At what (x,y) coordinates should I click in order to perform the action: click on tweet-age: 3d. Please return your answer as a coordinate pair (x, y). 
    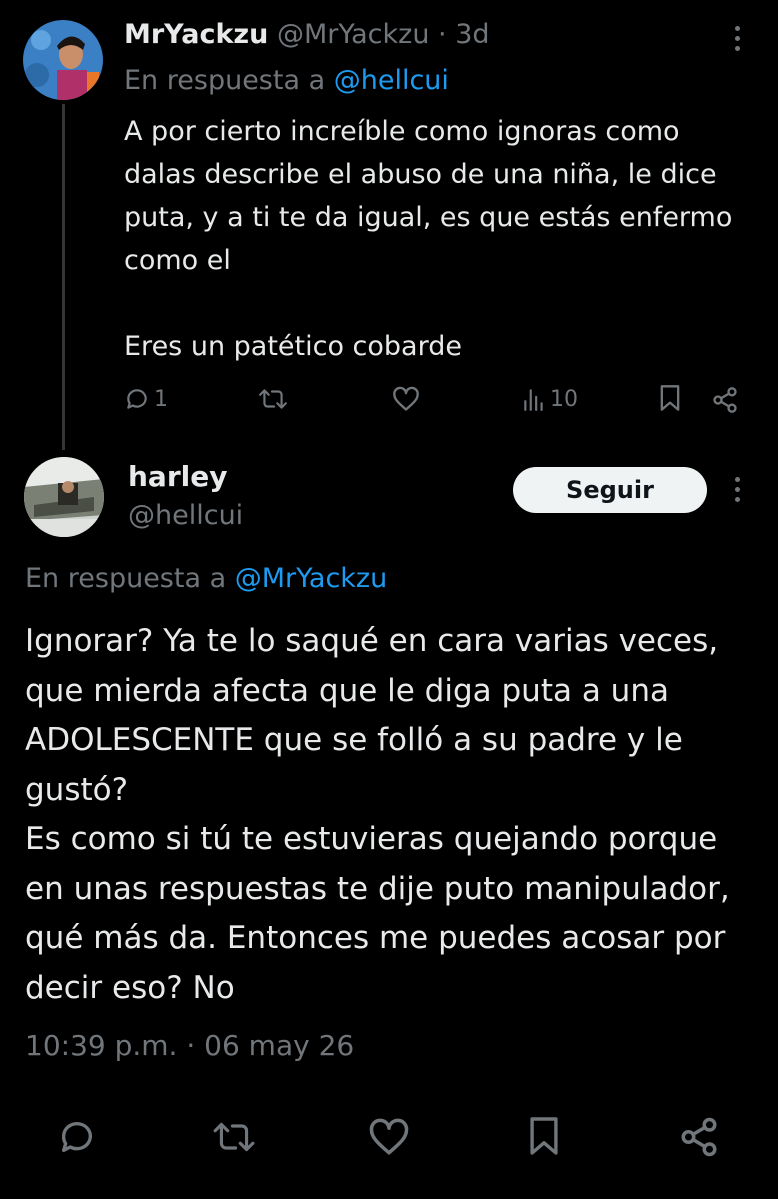
    Looking at the image, I should click on (472, 34).